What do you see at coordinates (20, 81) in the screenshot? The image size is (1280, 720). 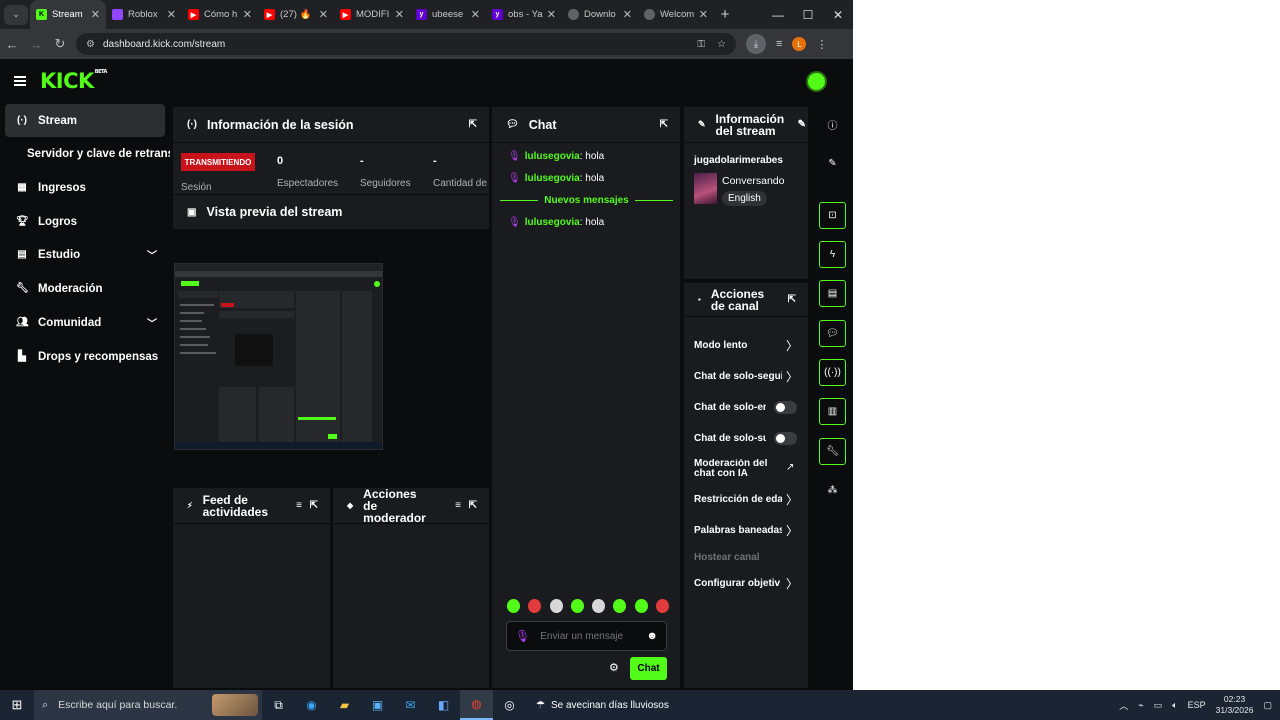 I see `hamburger-menu-icon` at bounding box center [20, 81].